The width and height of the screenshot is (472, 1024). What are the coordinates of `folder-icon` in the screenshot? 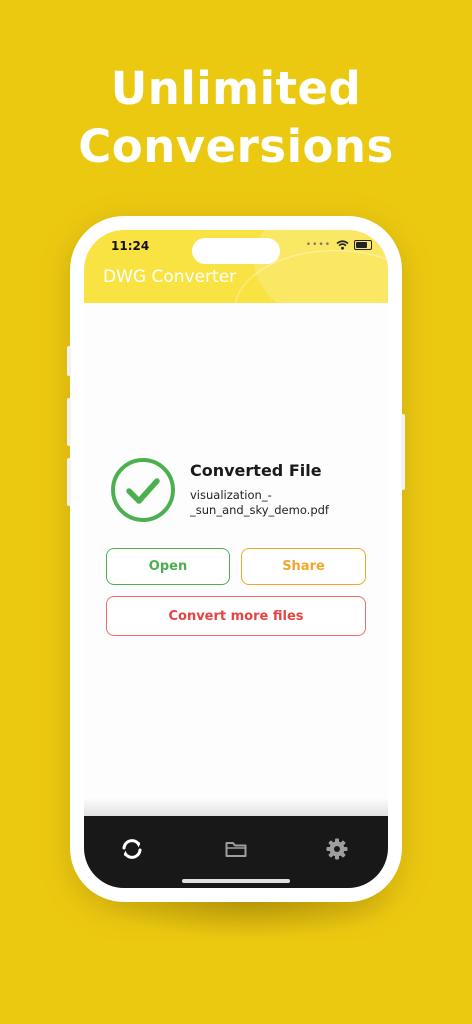 It's located at (236, 849).